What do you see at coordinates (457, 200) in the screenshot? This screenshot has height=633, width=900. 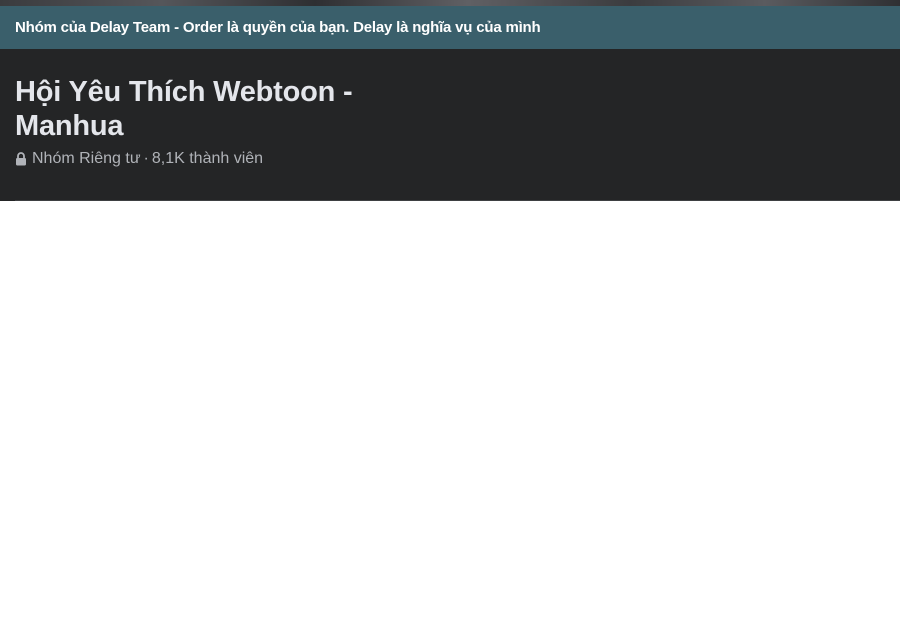 I see `header-divider` at bounding box center [457, 200].